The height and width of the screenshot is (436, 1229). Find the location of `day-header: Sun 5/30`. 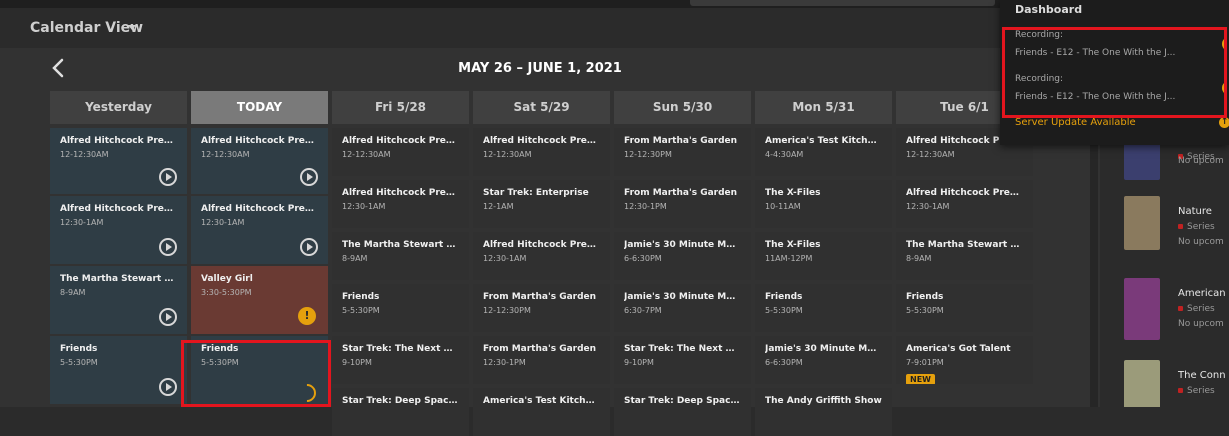

day-header: Sun 5/30 is located at coordinates (682, 107).